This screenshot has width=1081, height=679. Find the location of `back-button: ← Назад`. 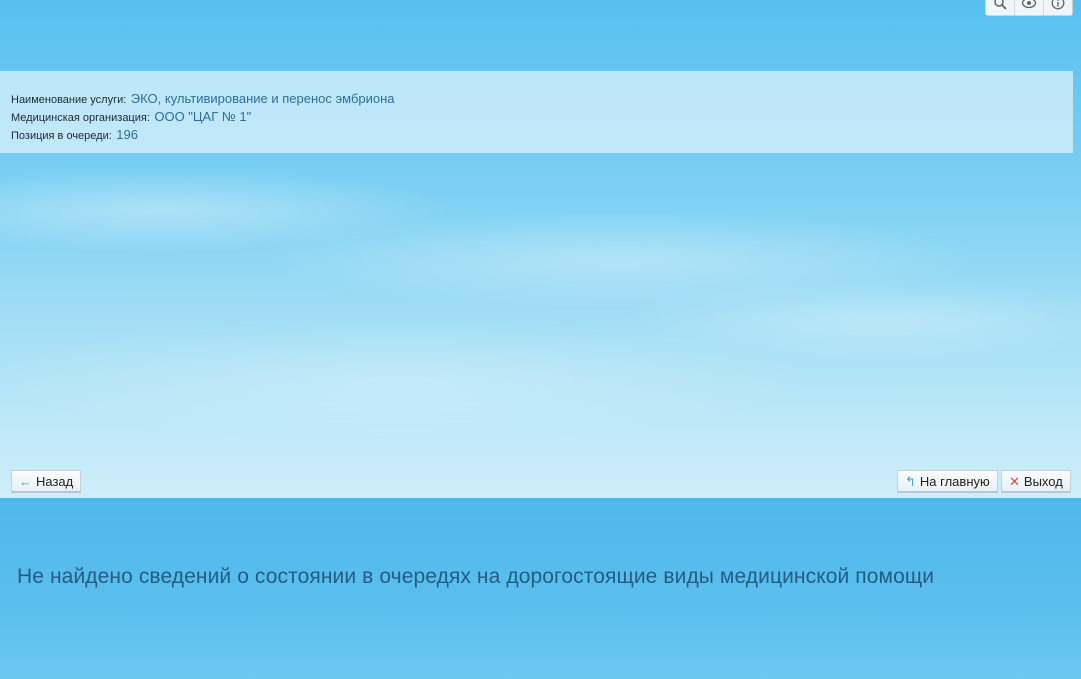

back-button: ← Назад is located at coordinates (46, 481).